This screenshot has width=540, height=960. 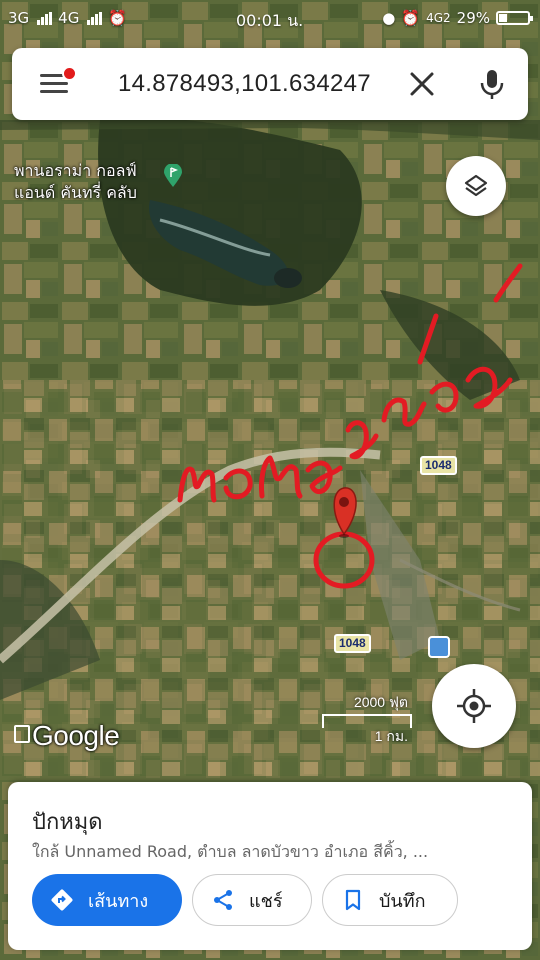 What do you see at coordinates (76, 735) in the screenshot?
I see `google-logo-text: Google` at bounding box center [76, 735].